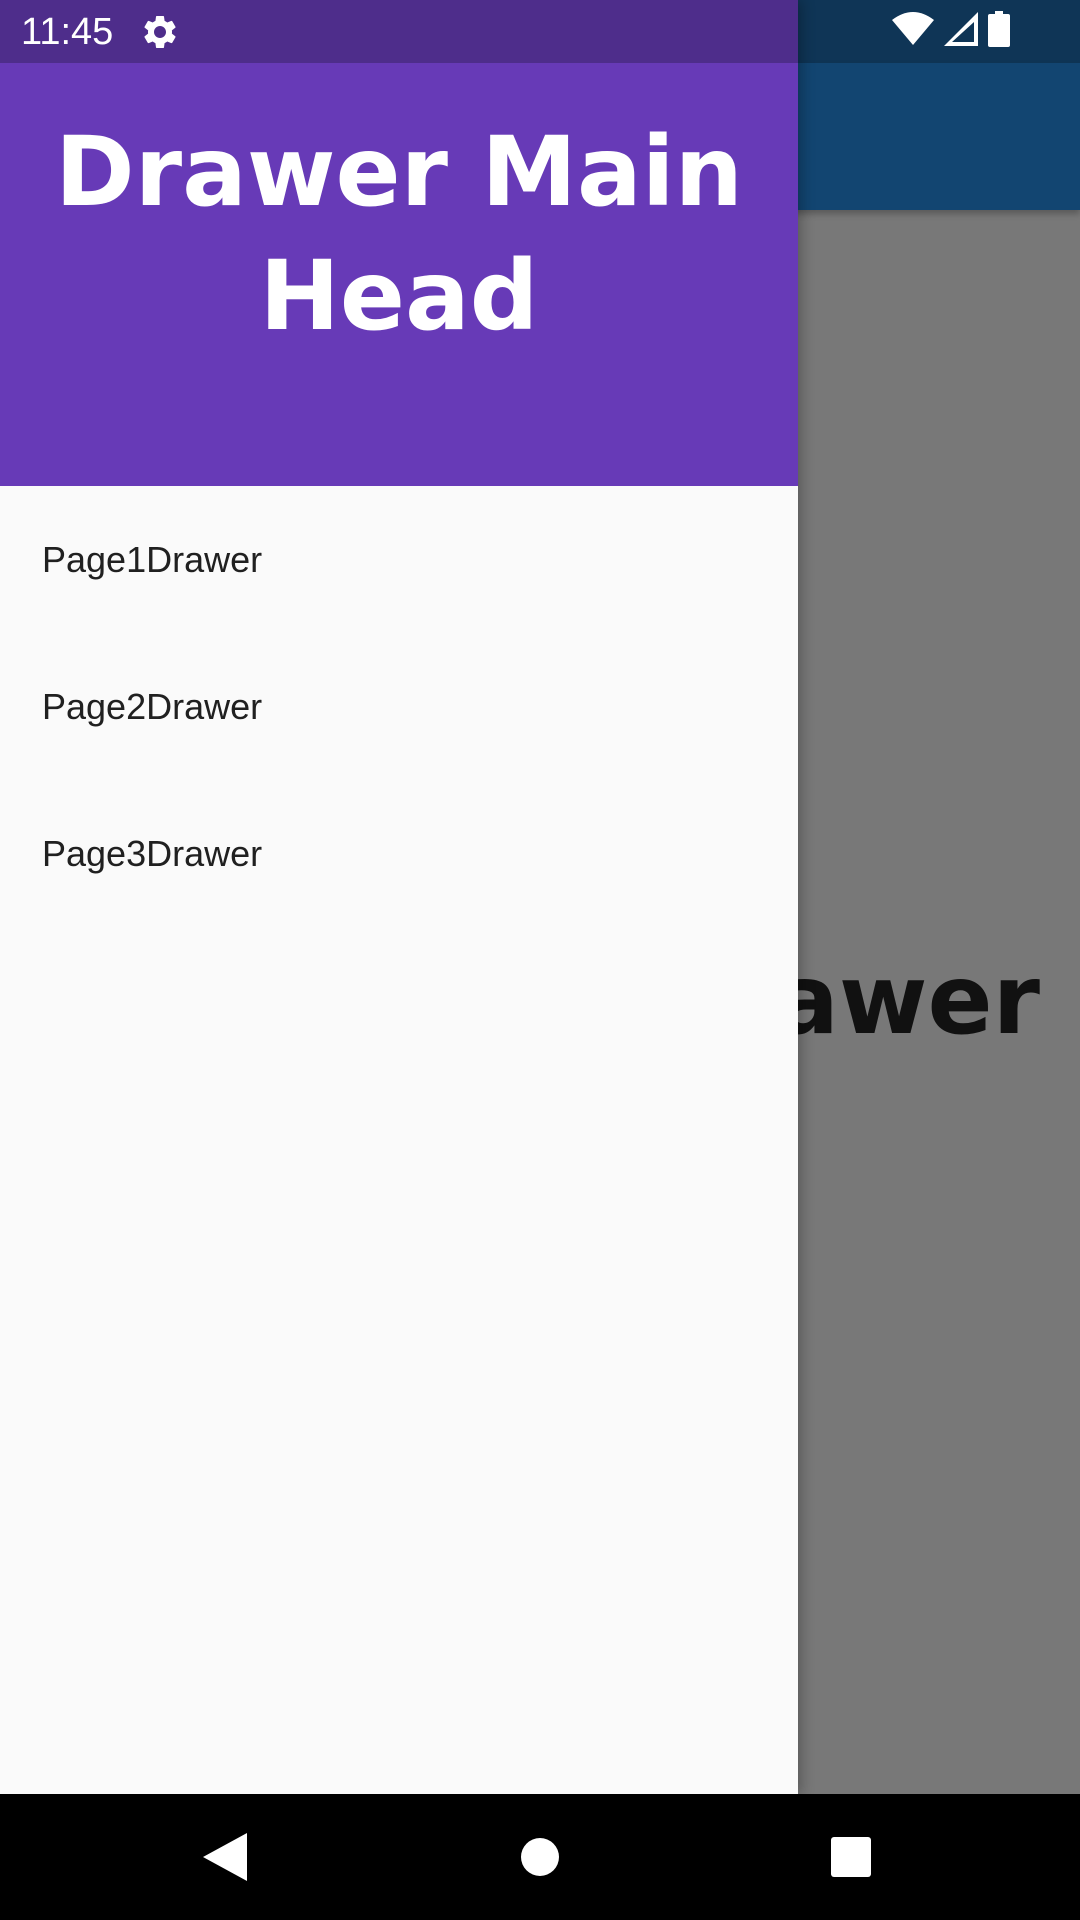  What do you see at coordinates (225, 1857) in the screenshot?
I see `back-icon` at bounding box center [225, 1857].